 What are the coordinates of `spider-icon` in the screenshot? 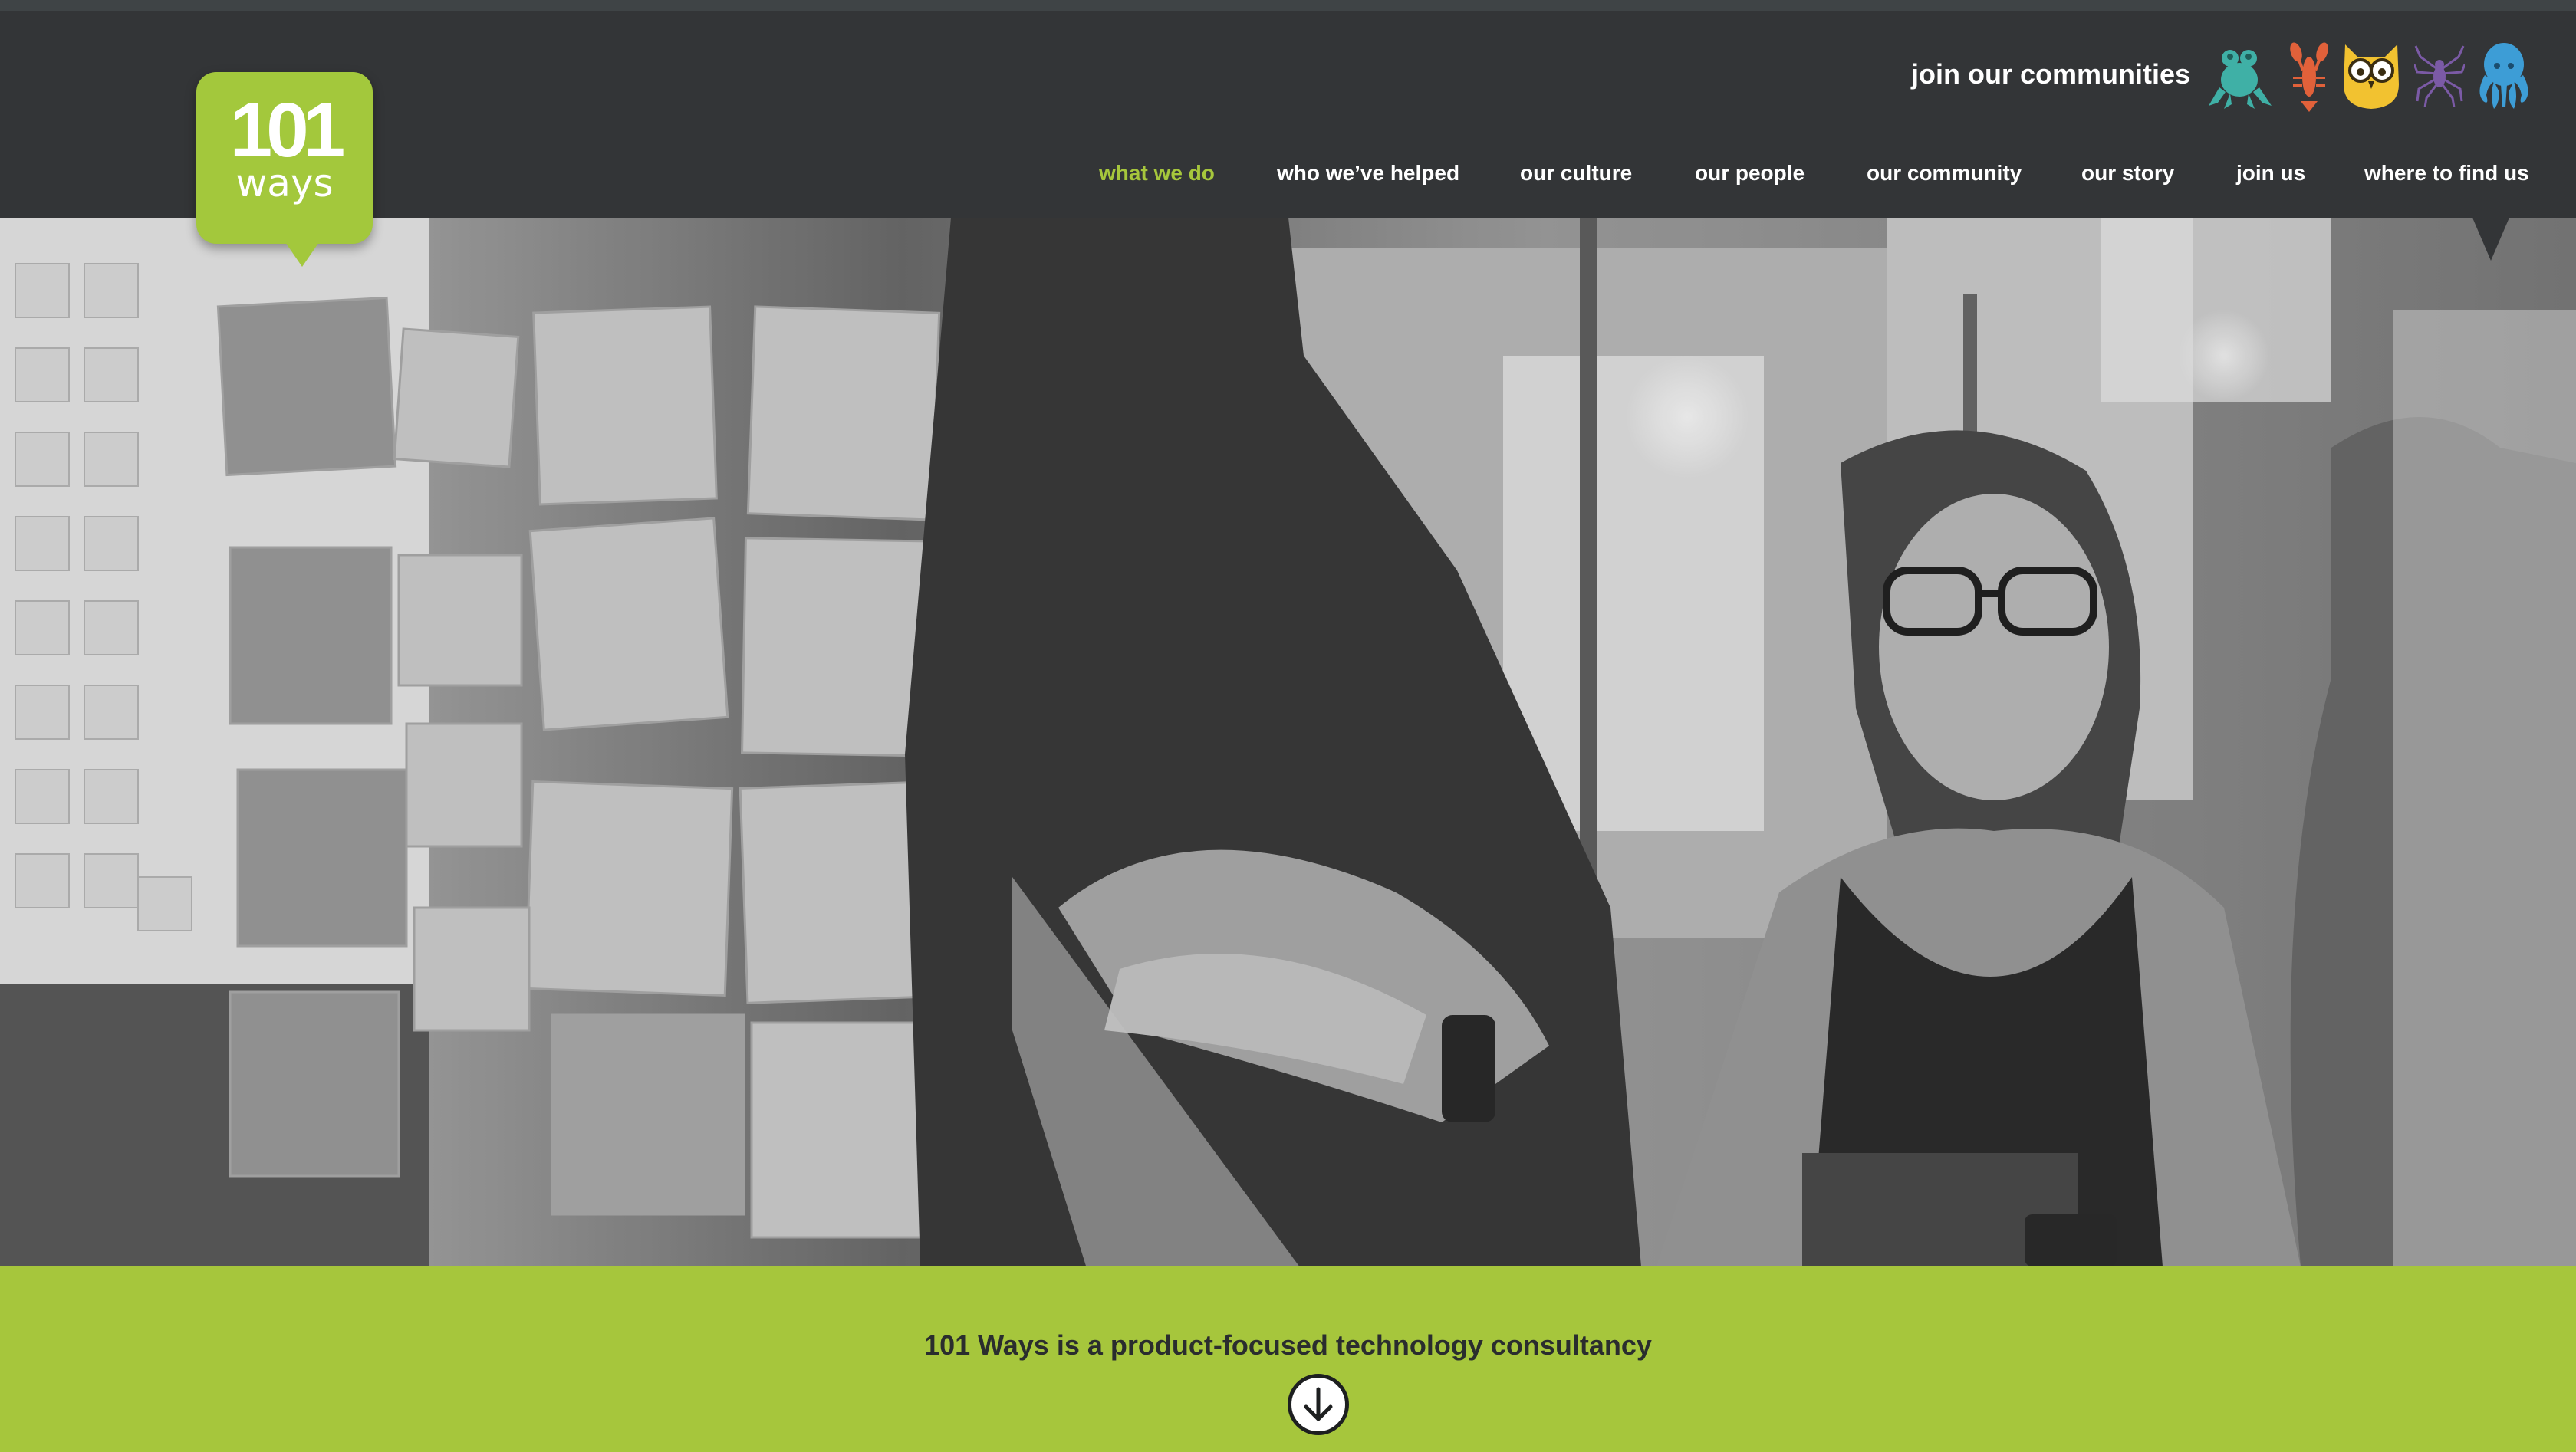 It's located at (2439, 74).